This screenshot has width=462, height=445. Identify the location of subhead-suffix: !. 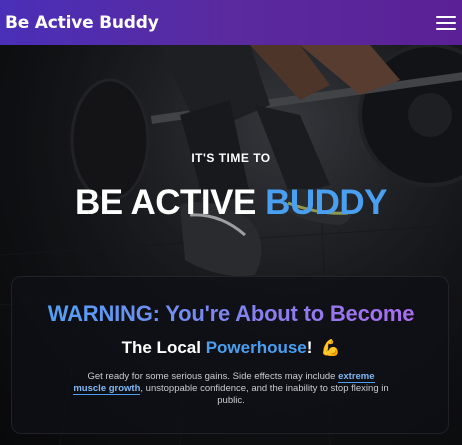
(309, 347).